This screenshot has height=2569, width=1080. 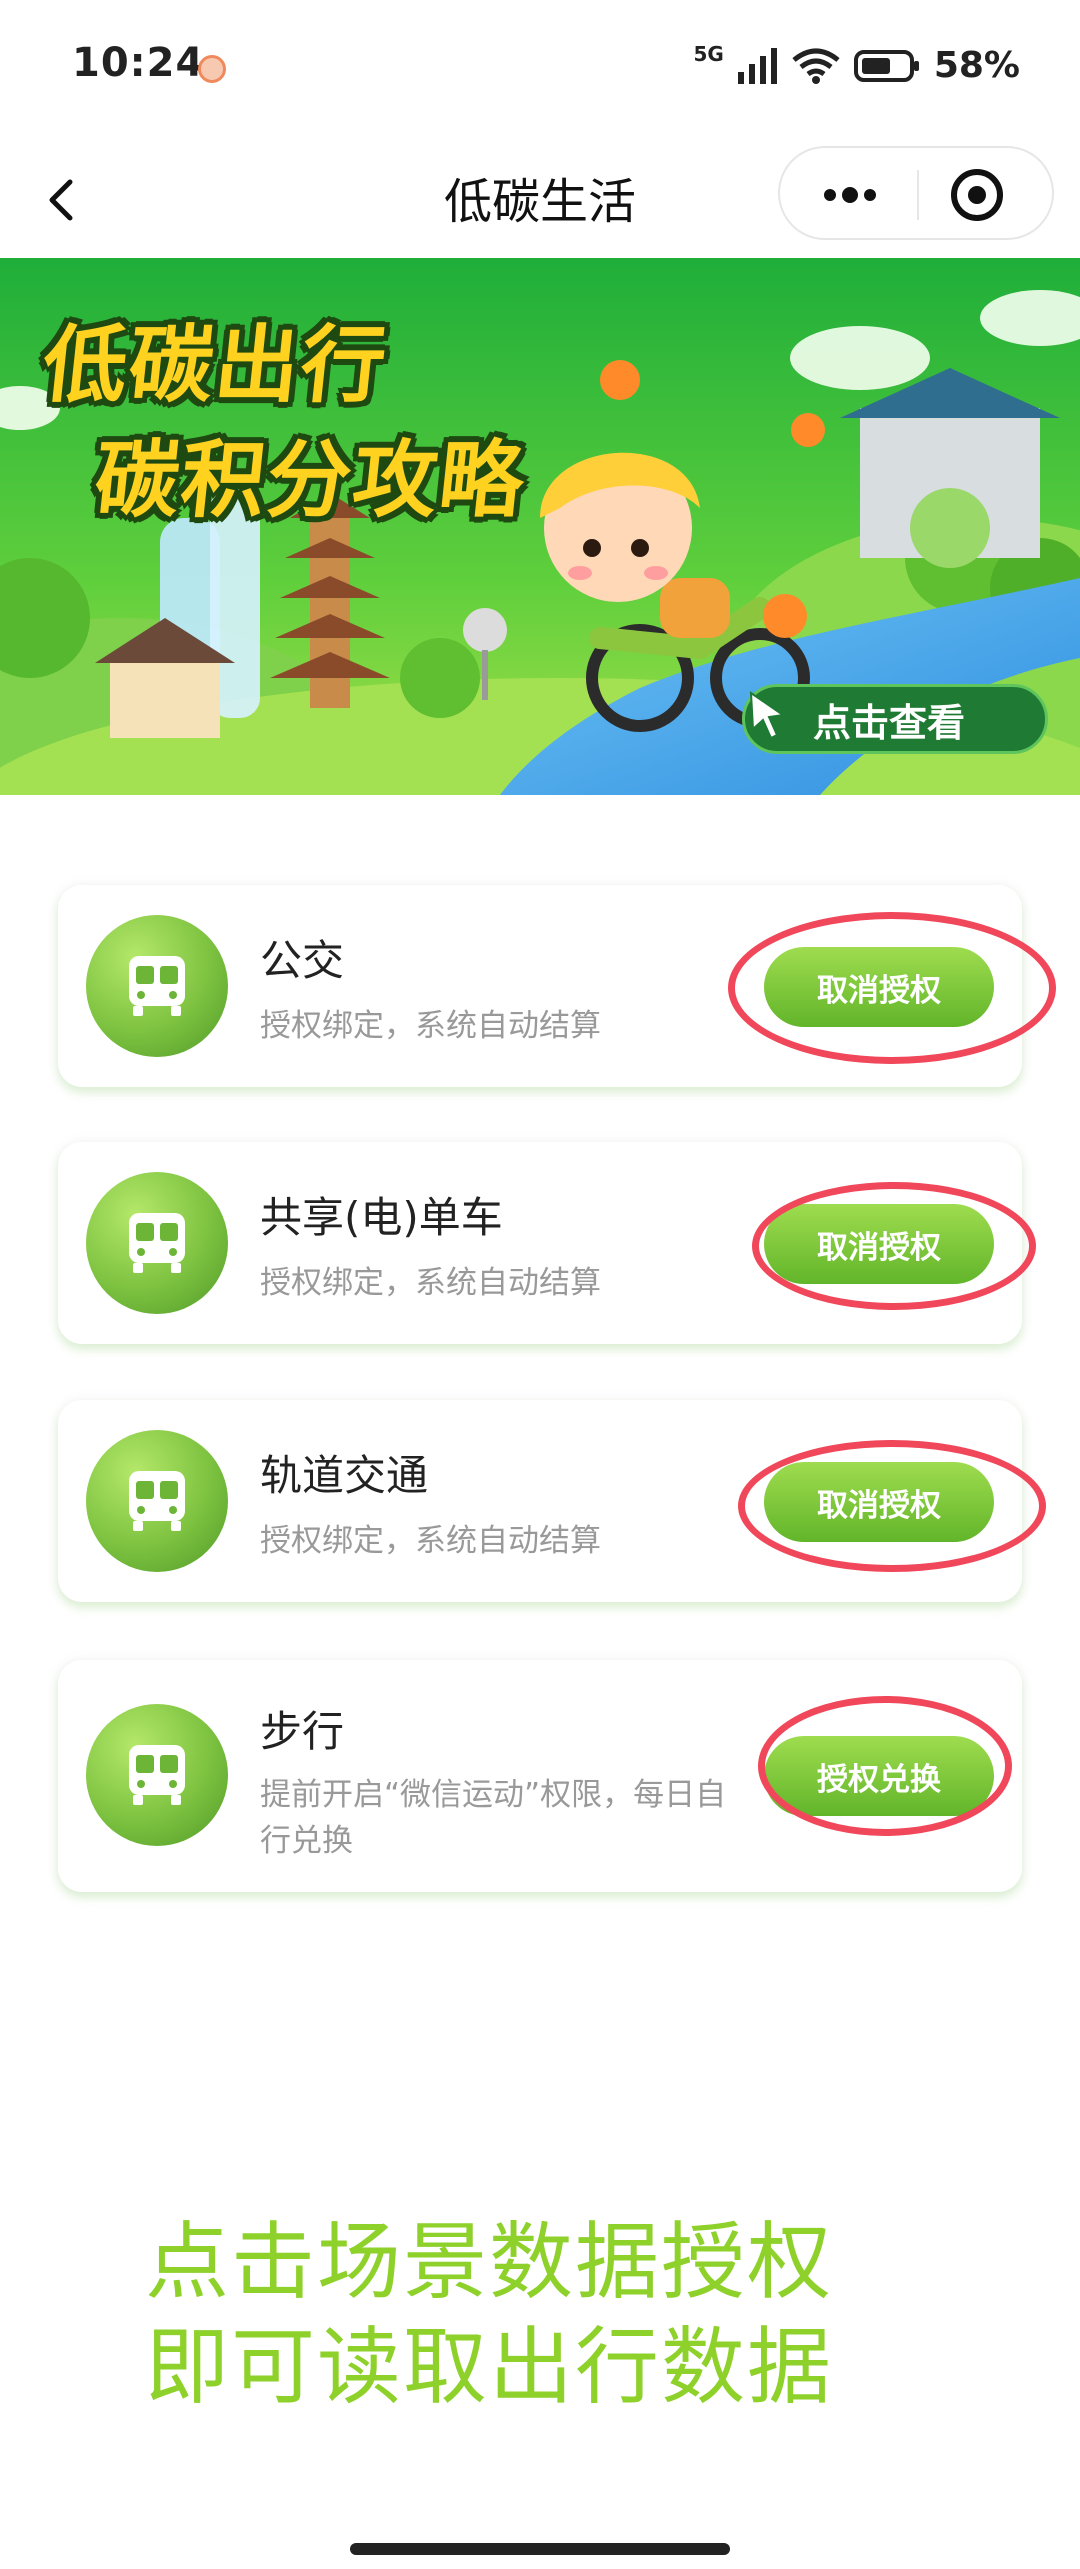 What do you see at coordinates (708, 53) in the screenshot?
I see `network-type: 5G` at bounding box center [708, 53].